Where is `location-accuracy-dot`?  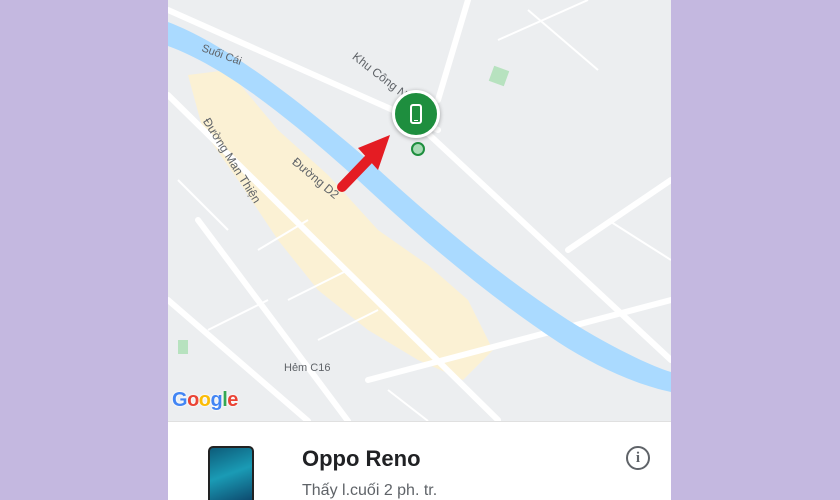
location-accuracy-dot is located at coordinates (418, 149).